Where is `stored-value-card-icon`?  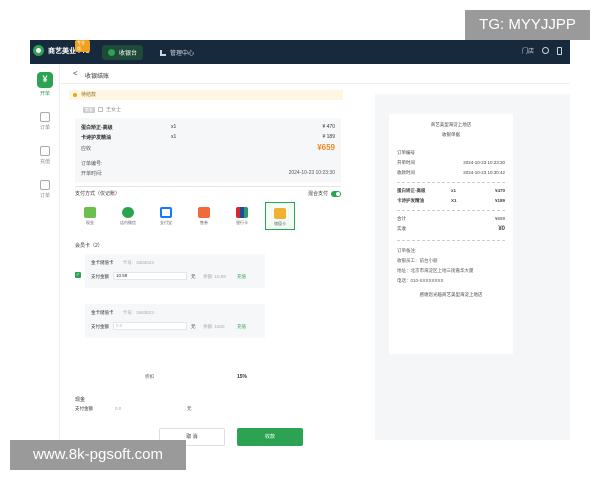
stored-value-card-icon is located at coordinates (280, 213).